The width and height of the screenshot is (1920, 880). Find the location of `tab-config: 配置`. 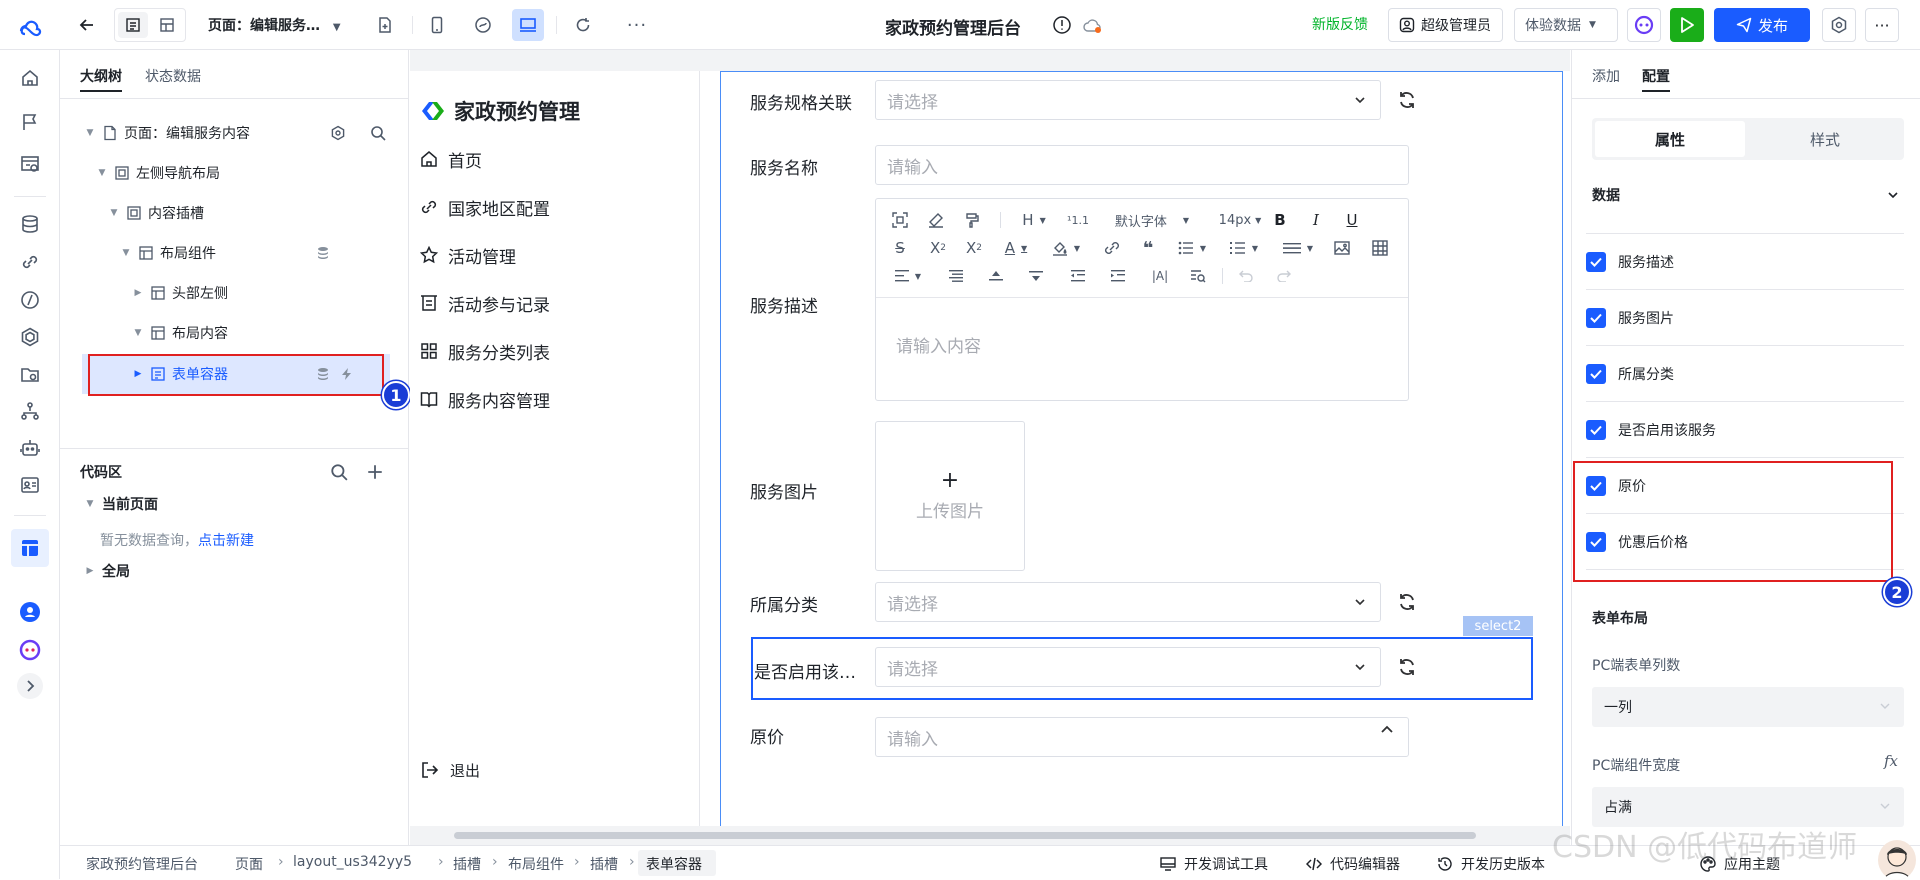

tab-config: 配置 is located at coordinates (1656, 76).